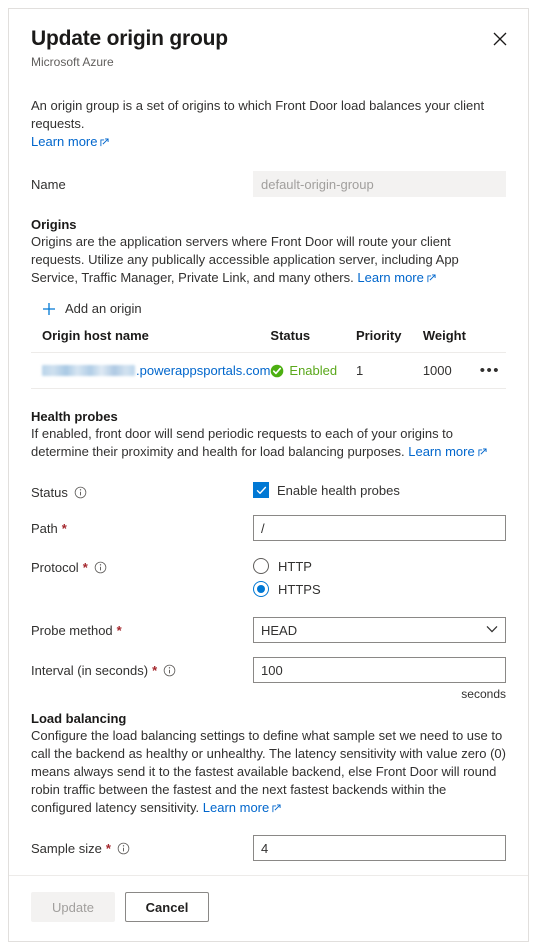 Image resolution: width=548 pixels, height=952 pixels. What do you see at coordinates (54, 224) in the screenshot?
I see `origins-heading: Origins` at bounding box center [54, 224].